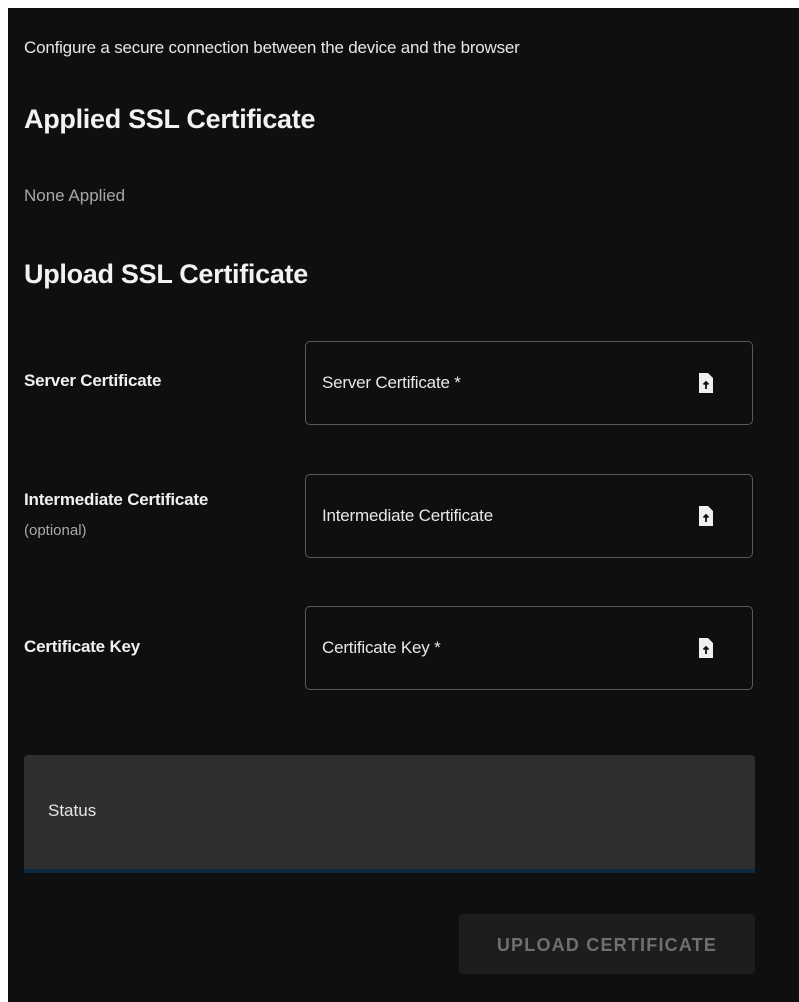 This screenshot has height=1002, width=799. I want to click on intermediate-cert-label: Intermediate Certificate, so click(116, 499).